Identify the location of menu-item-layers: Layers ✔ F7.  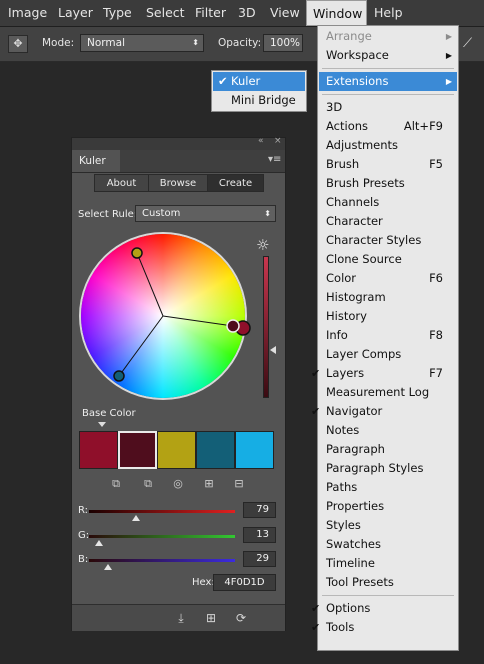
(384, 373).